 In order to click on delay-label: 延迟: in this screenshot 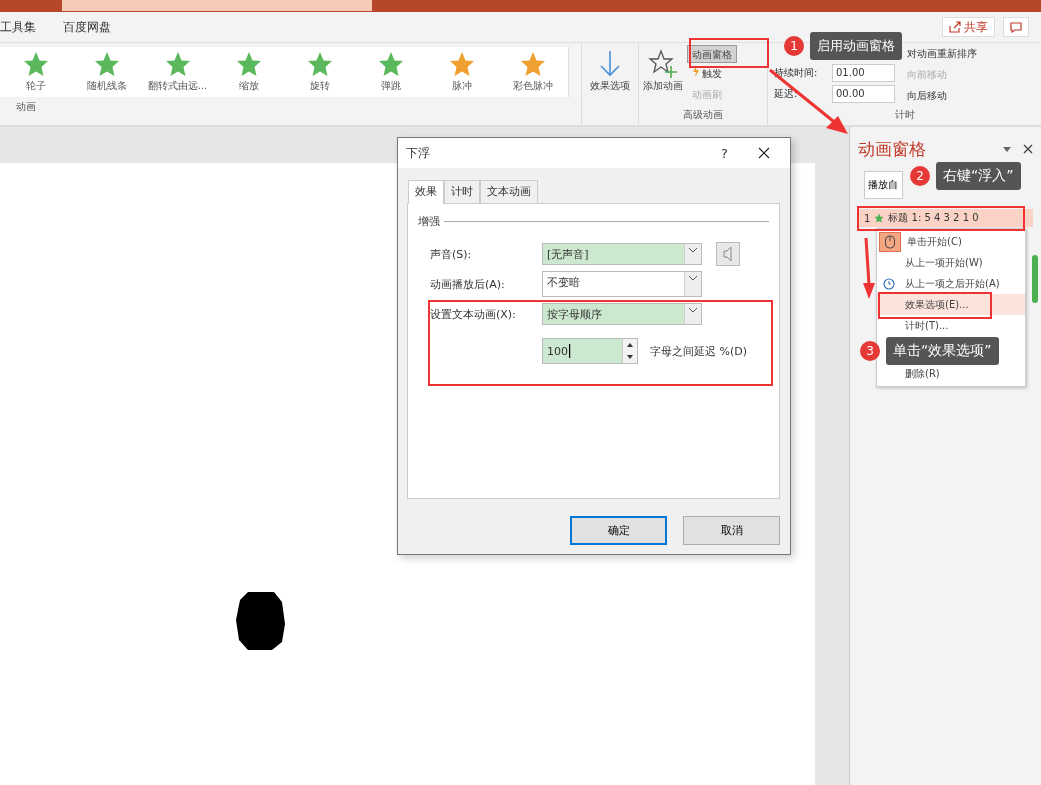, I will do `click(786, 94)`.